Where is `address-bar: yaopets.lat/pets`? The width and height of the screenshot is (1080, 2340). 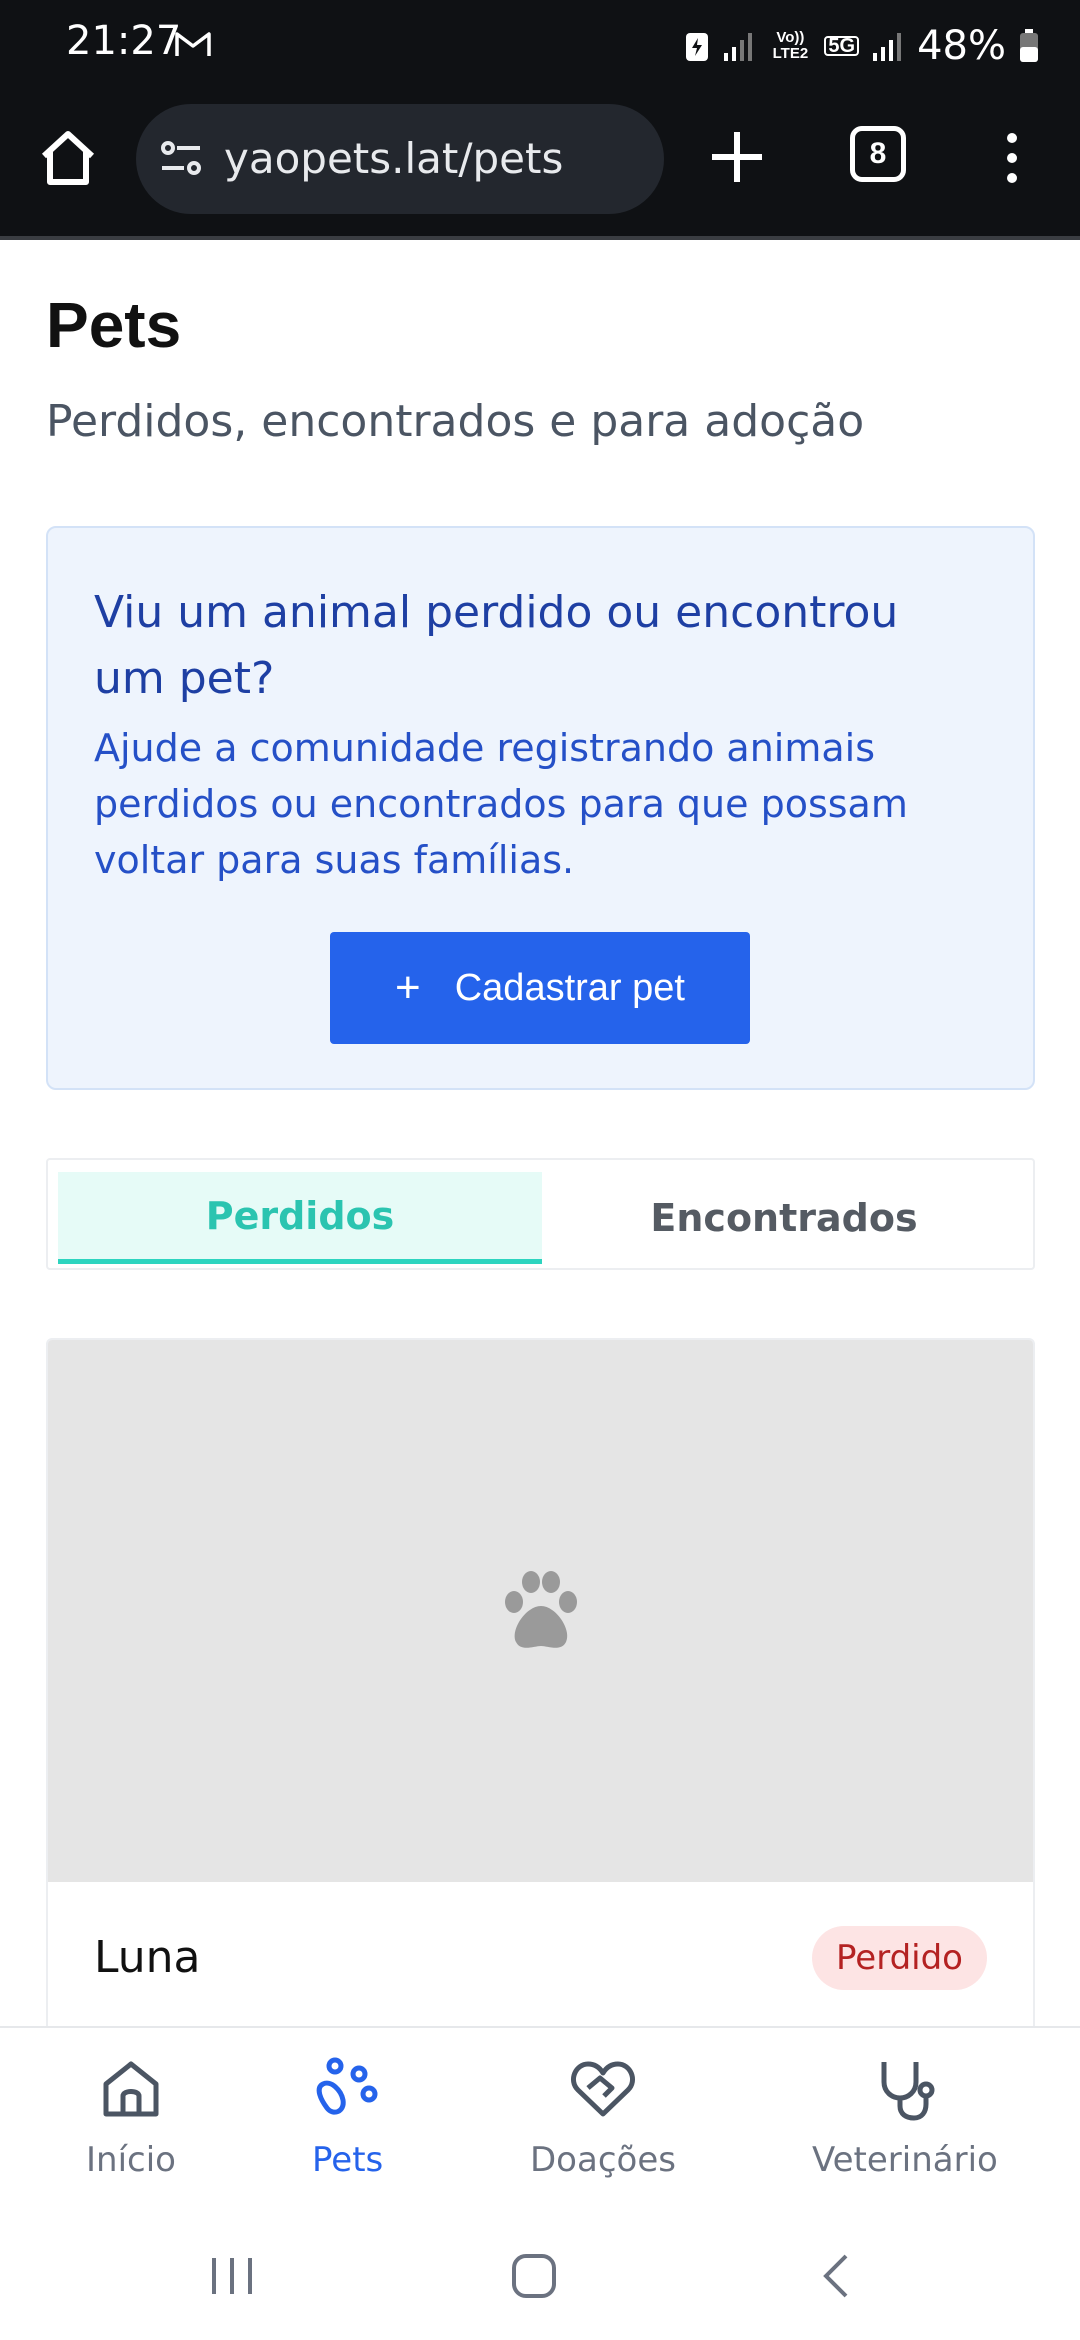
address-bar: yaopets.lat/pets is located at coordinates (400, 159).